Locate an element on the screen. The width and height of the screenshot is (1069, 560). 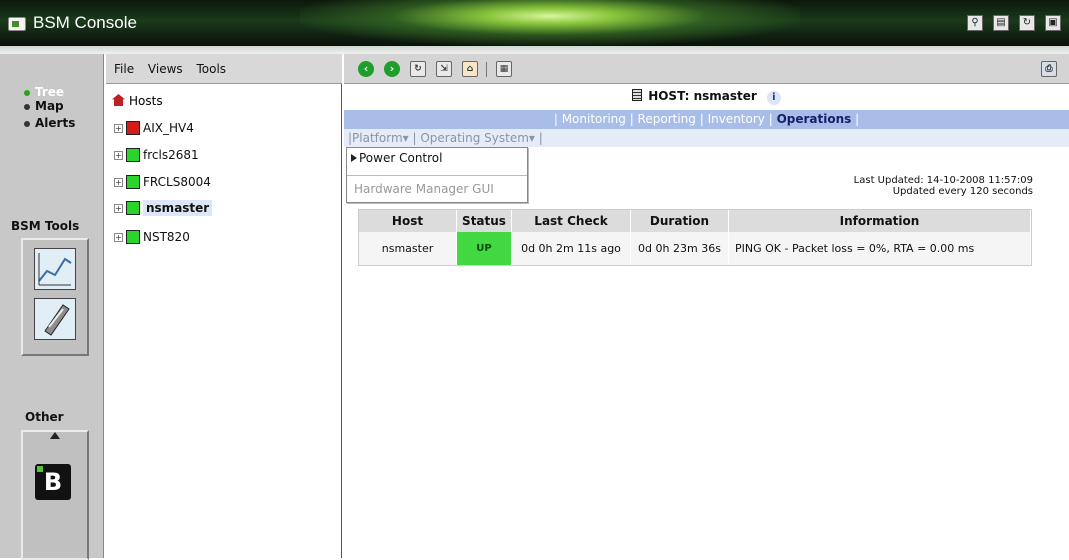
home-icon is located at coordinates (118, 100).